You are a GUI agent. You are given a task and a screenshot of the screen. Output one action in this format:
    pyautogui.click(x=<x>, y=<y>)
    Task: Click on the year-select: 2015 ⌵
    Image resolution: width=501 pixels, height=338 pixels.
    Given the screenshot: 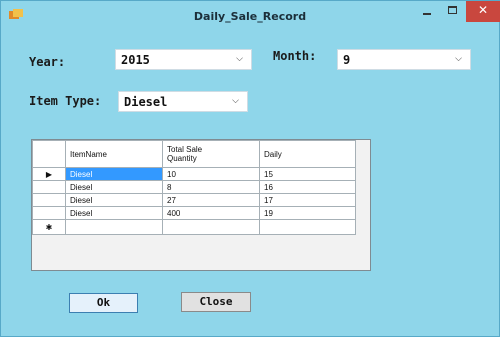 What is the action you would take?
    pyautogui.click(x=183, y=59)
    